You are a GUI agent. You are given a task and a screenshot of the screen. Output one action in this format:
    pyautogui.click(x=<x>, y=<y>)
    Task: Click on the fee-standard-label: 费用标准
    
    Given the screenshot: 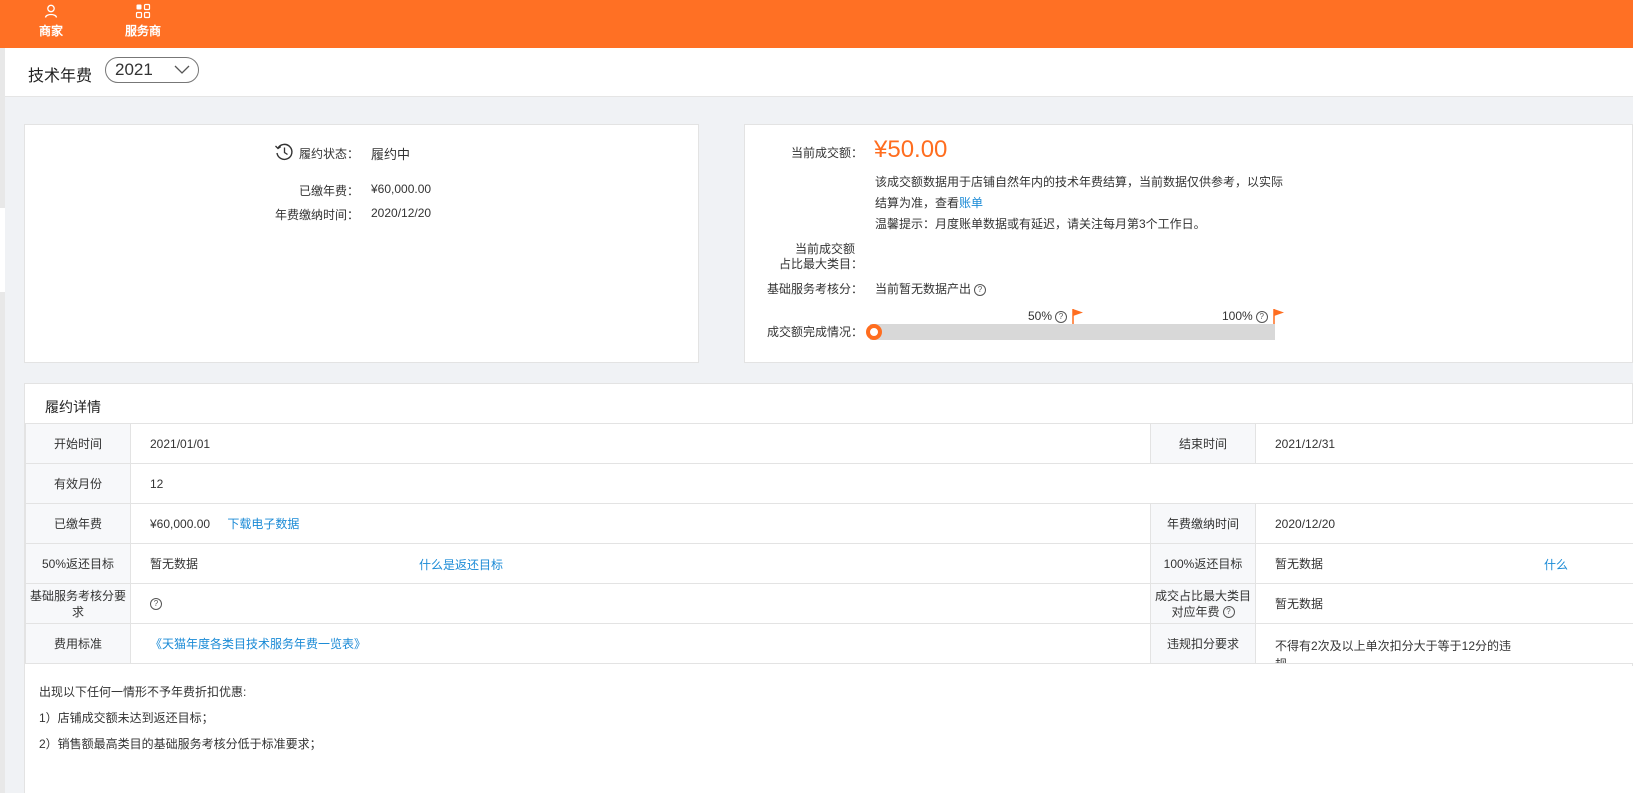 What is the action you would take?
    pyautogui.click(x=78, y=643)
    